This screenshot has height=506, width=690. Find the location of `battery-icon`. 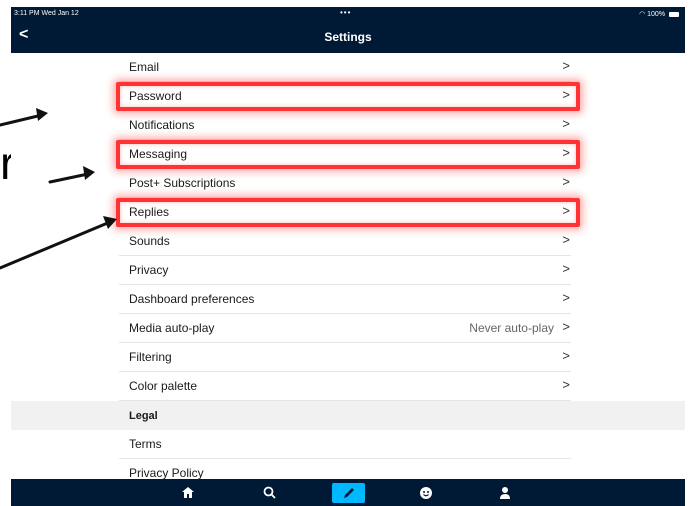

battery-icon is located at coordinates (674, 14).